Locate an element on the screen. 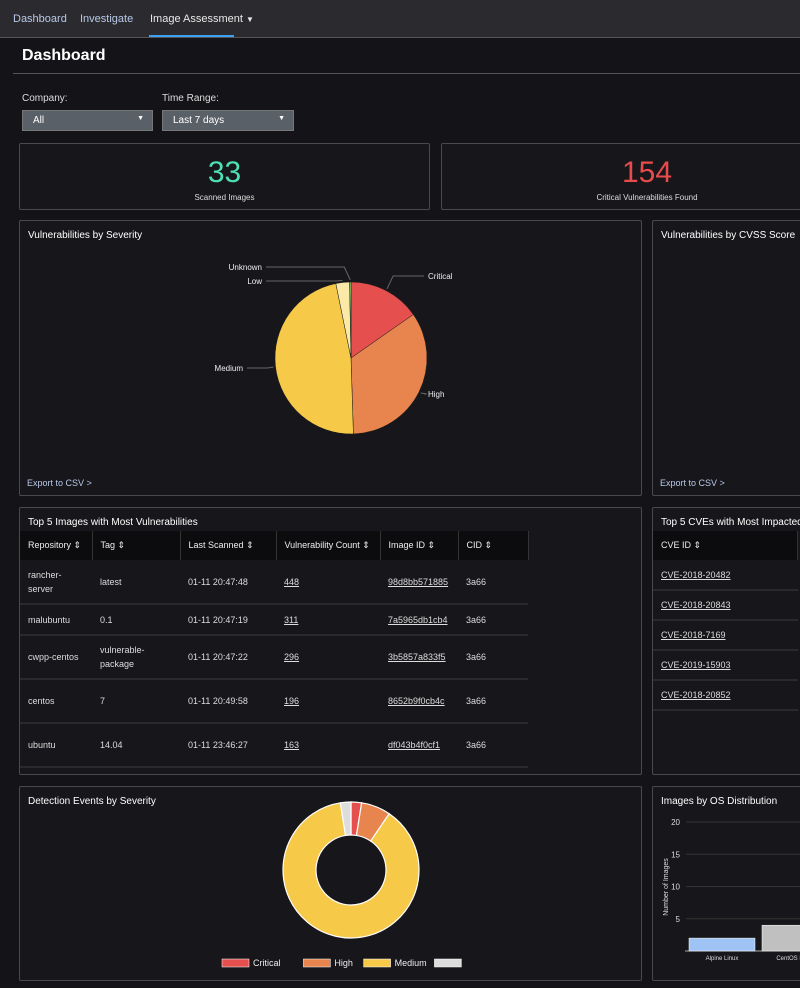 Image resolution: width=800 pixels, height=988 pixels. cell-text: ubuntu is located at coordinates (42, 745).